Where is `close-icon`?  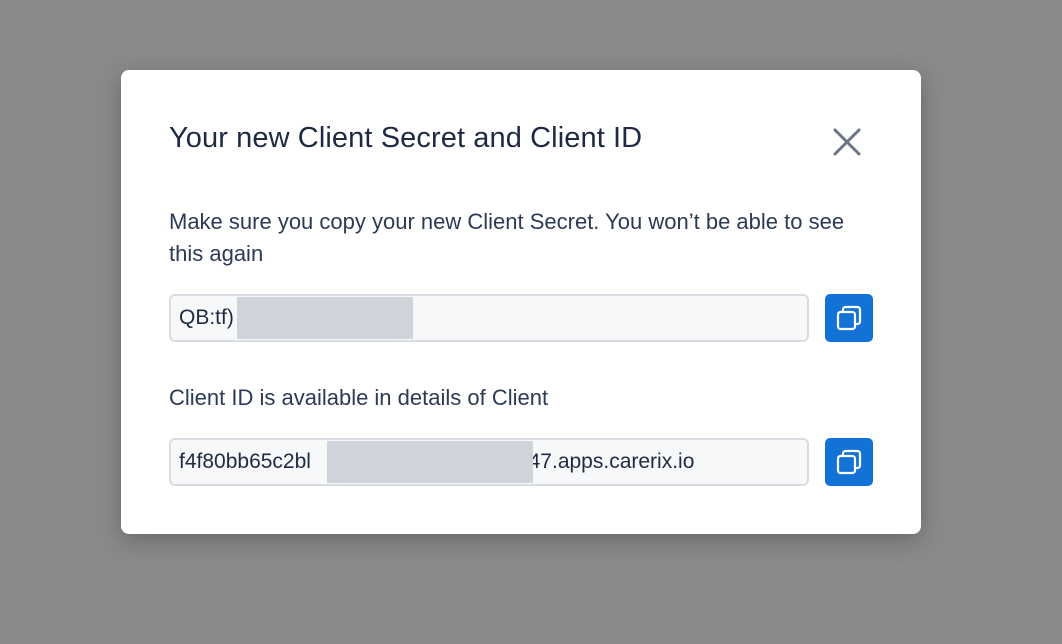
close-icon is located at coordinates (847, 142).